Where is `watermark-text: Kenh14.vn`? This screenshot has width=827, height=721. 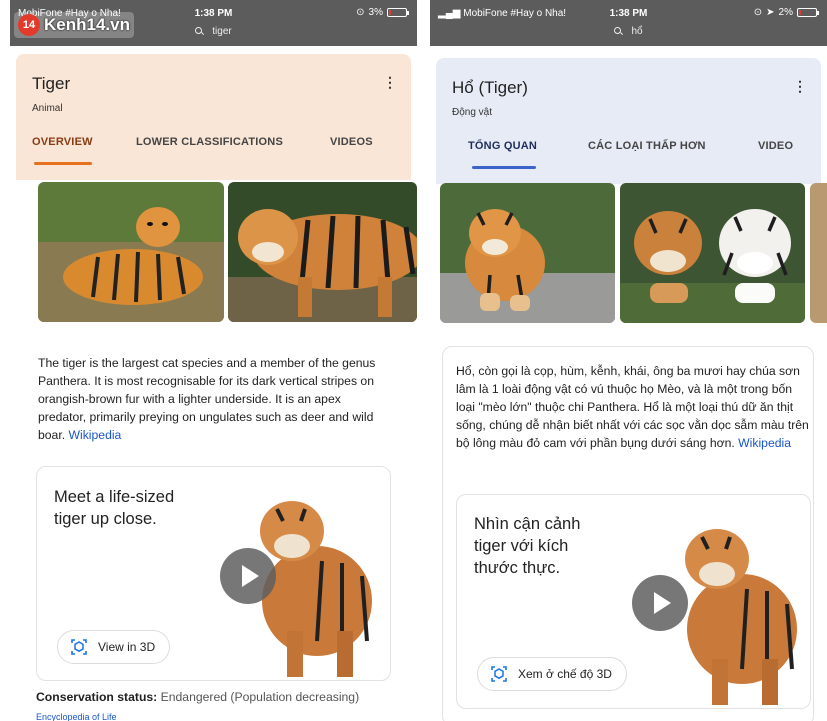
watermark-text: Kenh14.vn is located at coordinates (87, 24).